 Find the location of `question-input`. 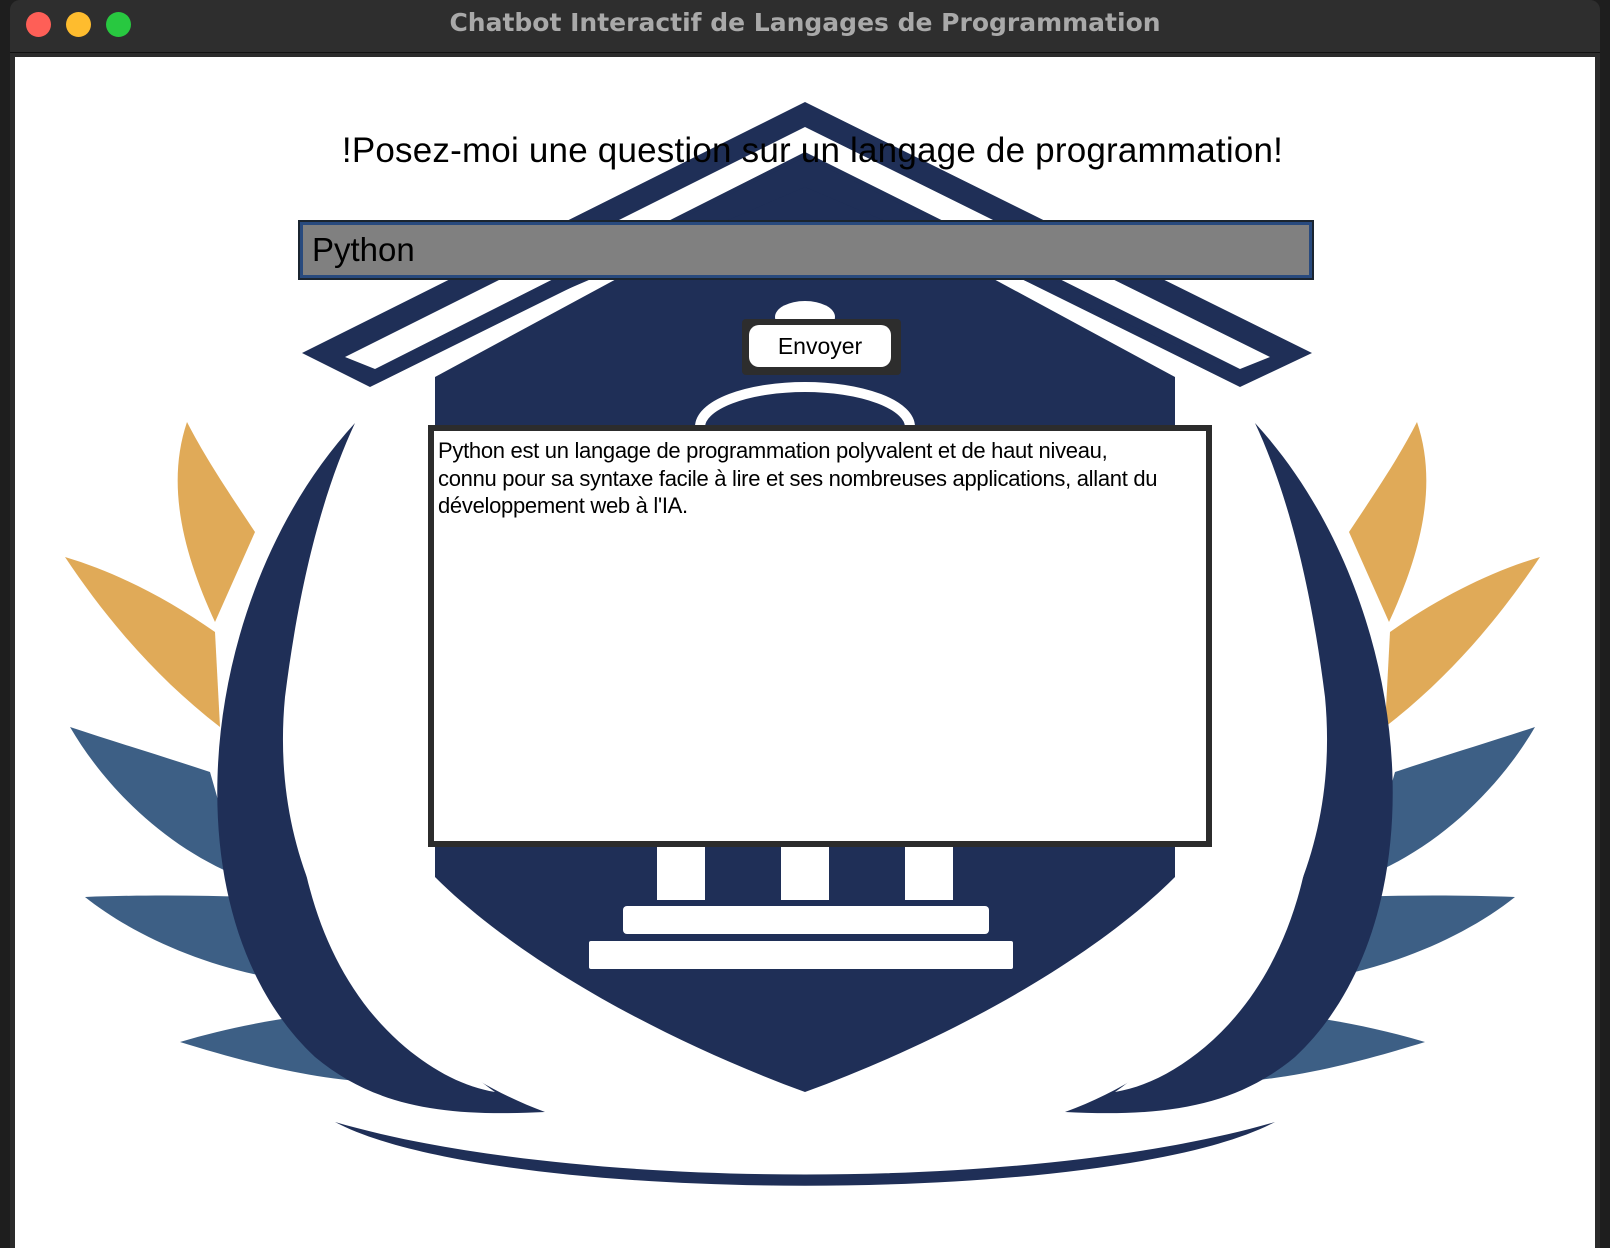

question-input is located at coordinates (806, 250).